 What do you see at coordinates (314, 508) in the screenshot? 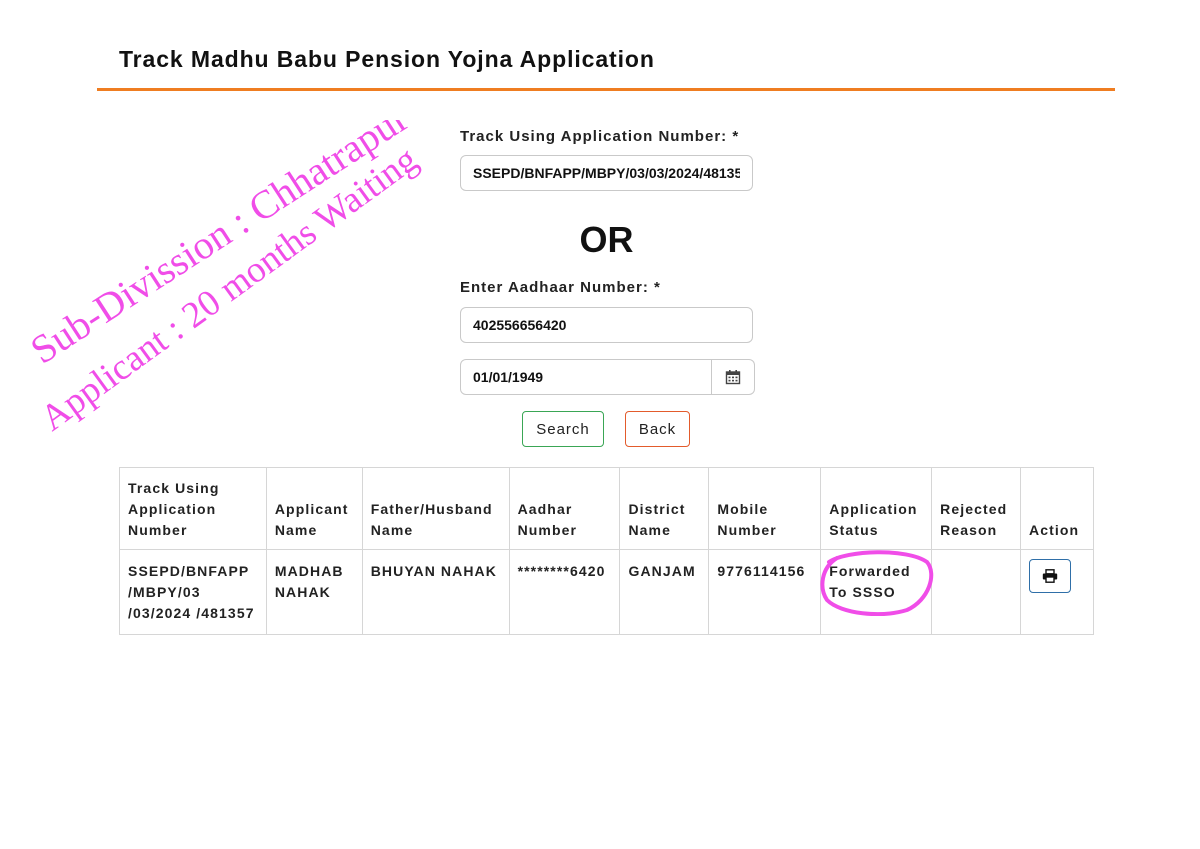
I see `header-applicant-name: Applicant Name` at bounding box center [314, 508].